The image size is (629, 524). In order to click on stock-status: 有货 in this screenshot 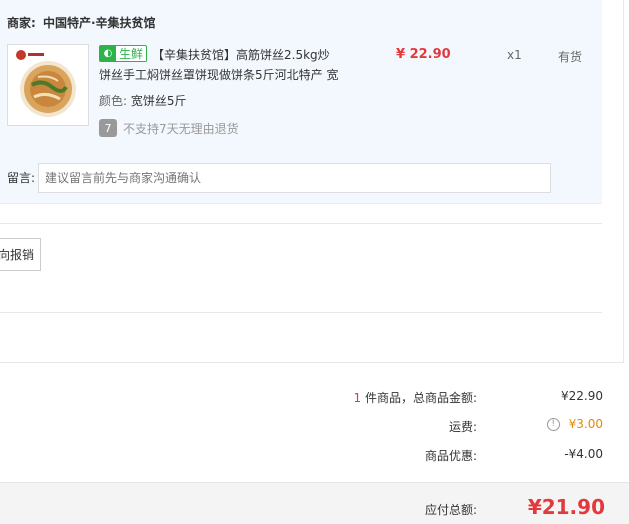, I will do `click(570, 57)`.